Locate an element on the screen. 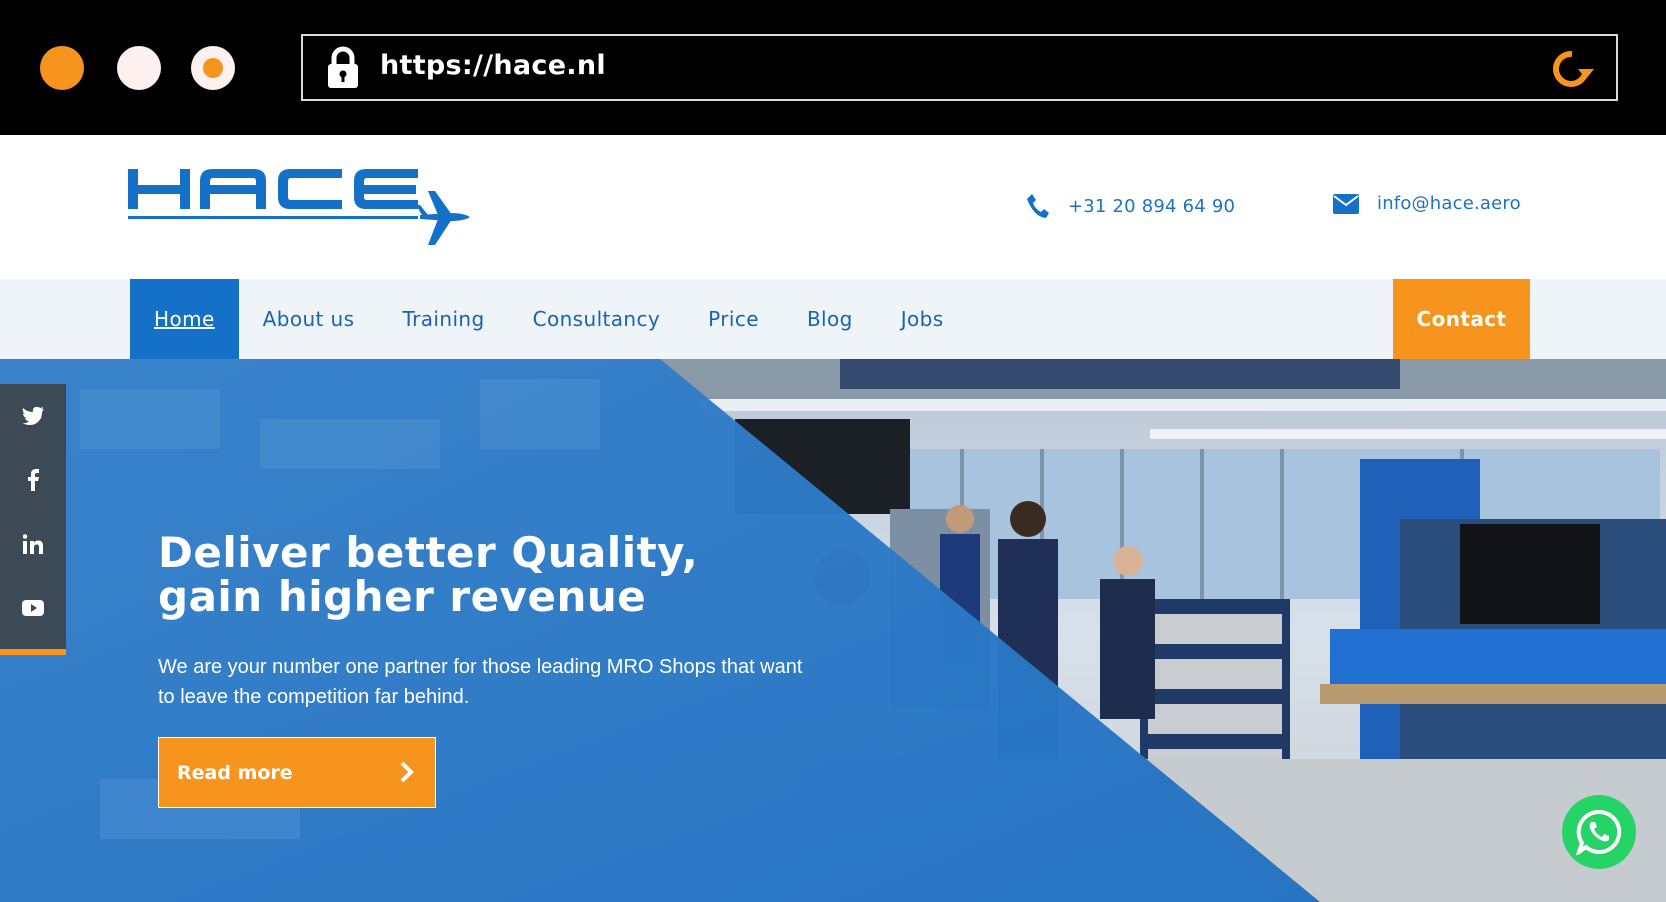  chevron-right-icon is located at coordinates (407, 772).